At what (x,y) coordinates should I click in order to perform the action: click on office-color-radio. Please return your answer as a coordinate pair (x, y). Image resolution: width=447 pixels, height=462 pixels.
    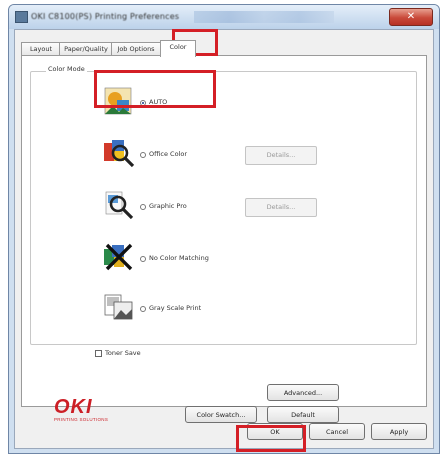
    Looking at the image, I should click on (143, 155).